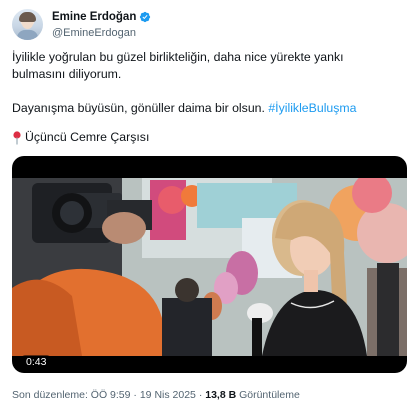  I want to click on hashtag-link: #İyilikleBuluşma, so click(312, 108).